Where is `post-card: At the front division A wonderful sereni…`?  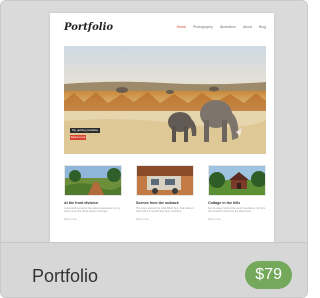 post-card: At the front division A wonderful sereni… is located at coordinates (93, 200).